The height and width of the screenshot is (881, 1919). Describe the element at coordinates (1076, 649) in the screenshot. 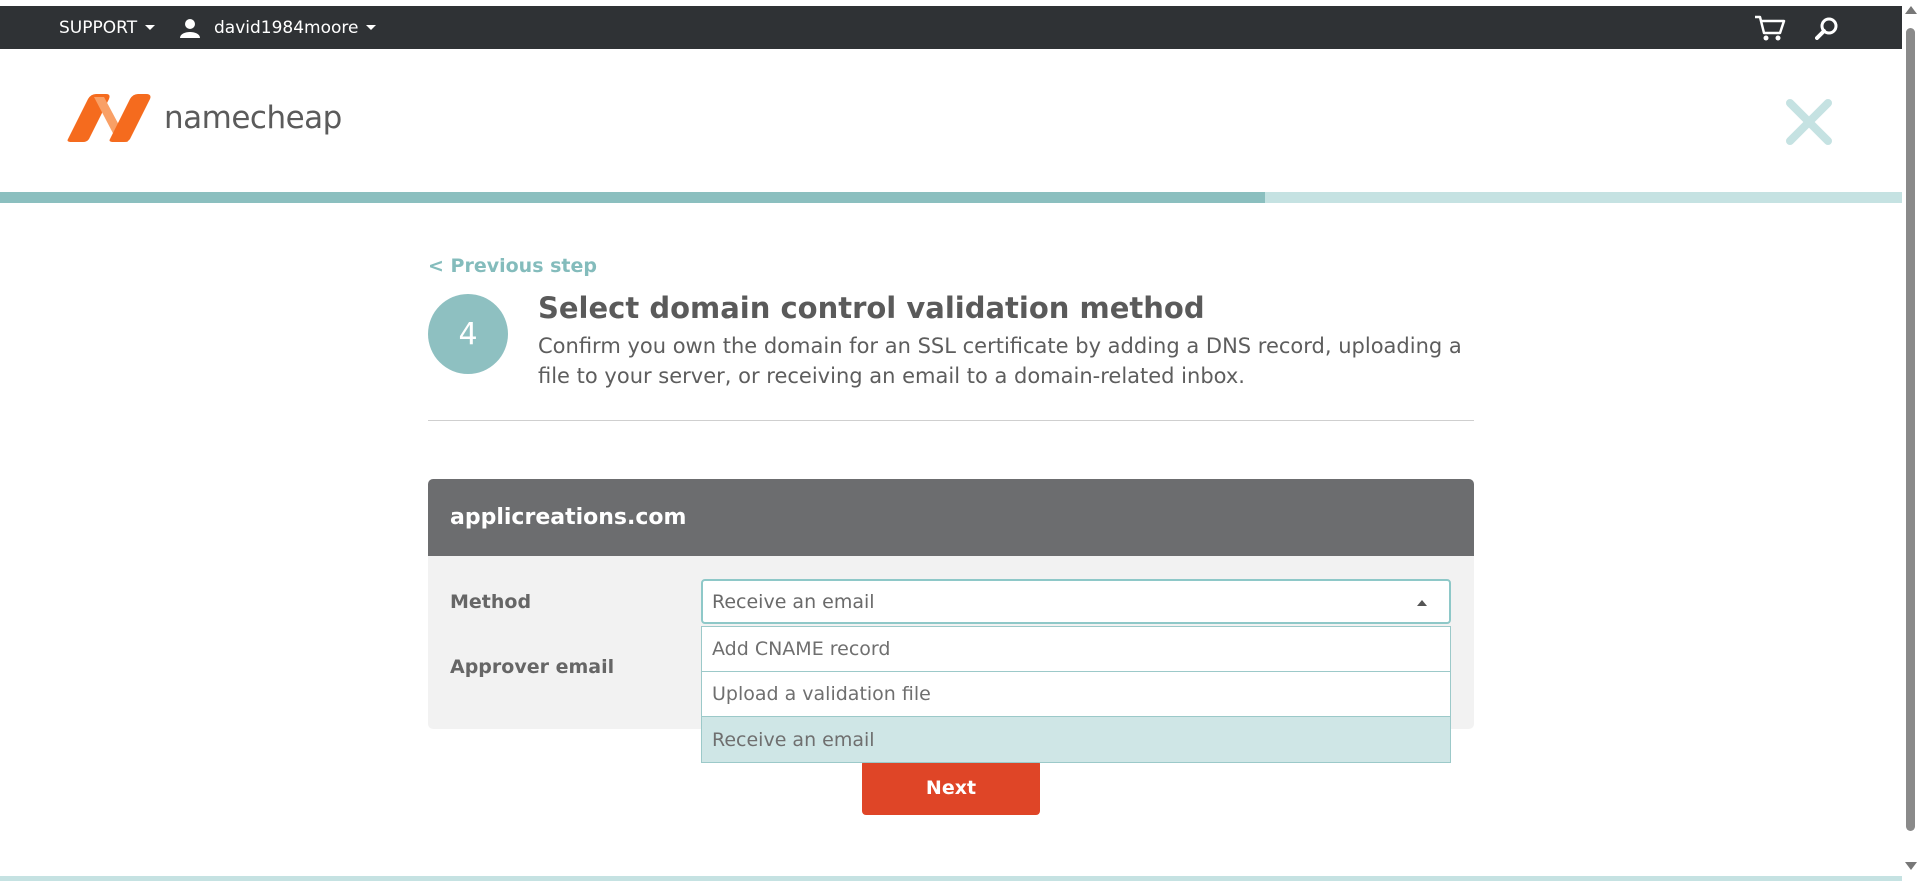

I see `option-add-cname-record: Add CNAME record` at that location.